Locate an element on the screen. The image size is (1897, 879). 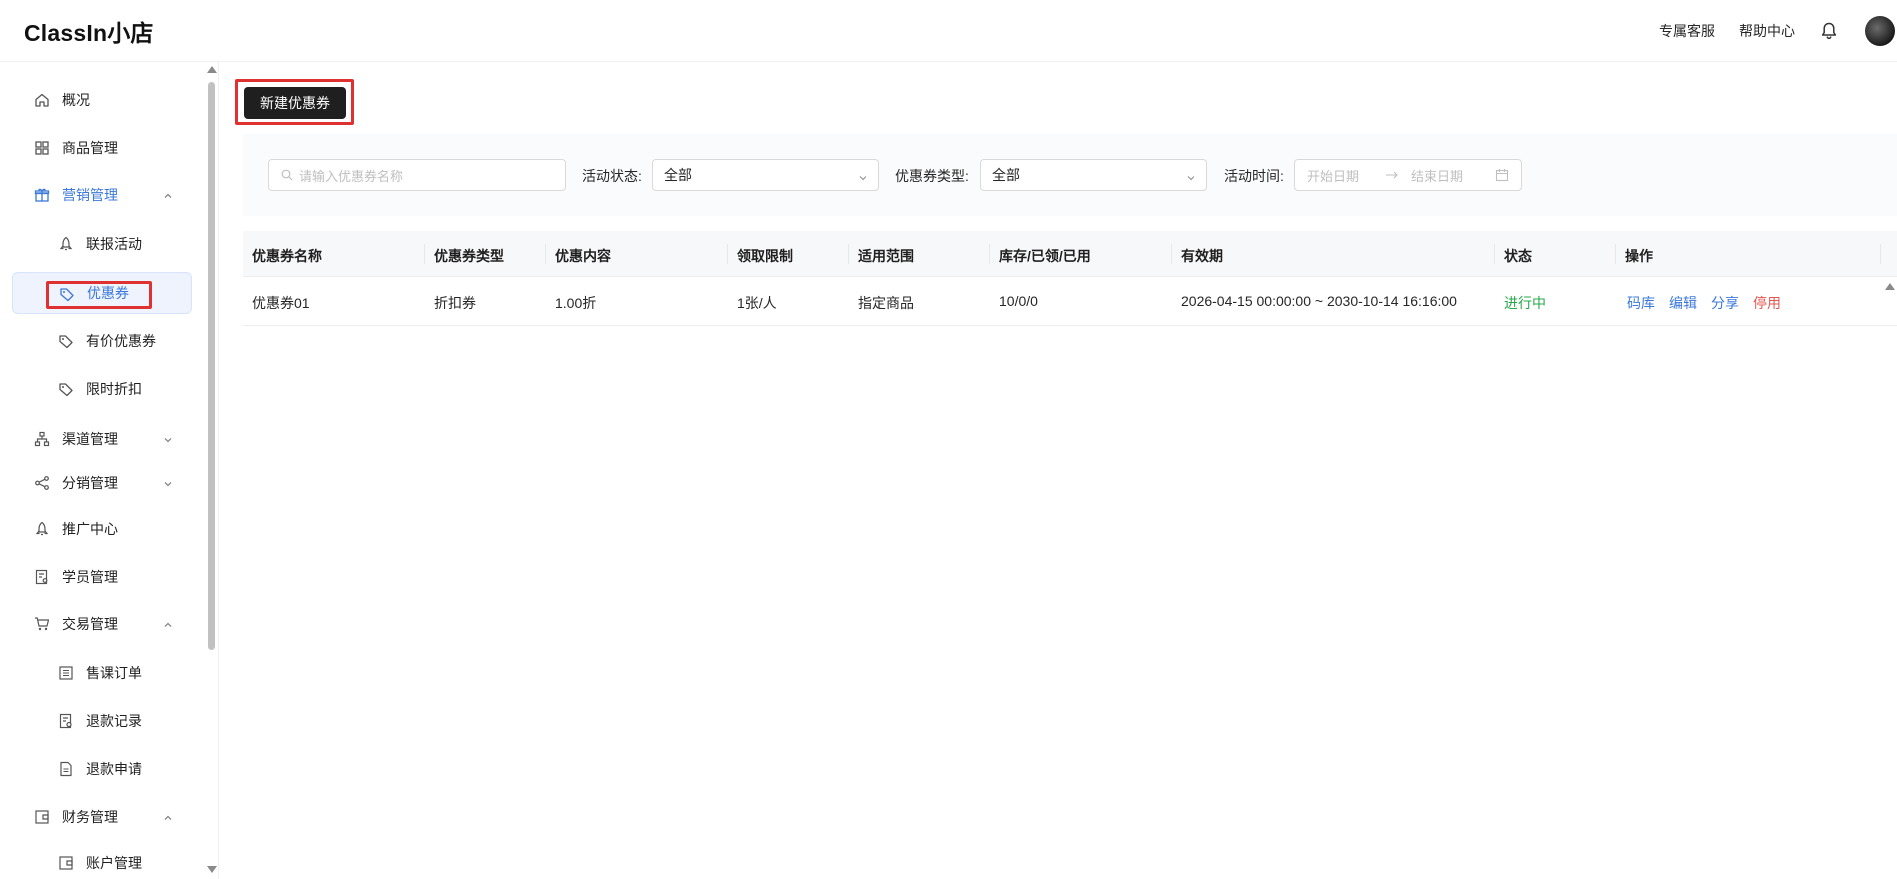
avatar is located at coordinates (1880, 31).